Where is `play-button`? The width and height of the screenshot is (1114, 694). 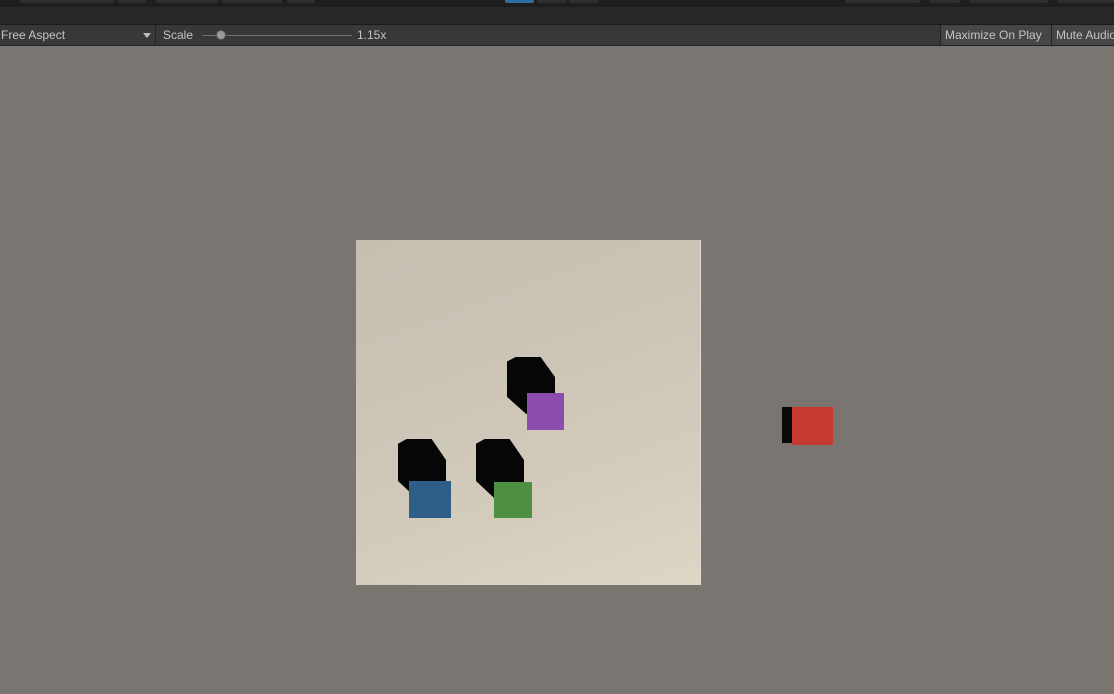 play-button is located at coordinates (519, 1).